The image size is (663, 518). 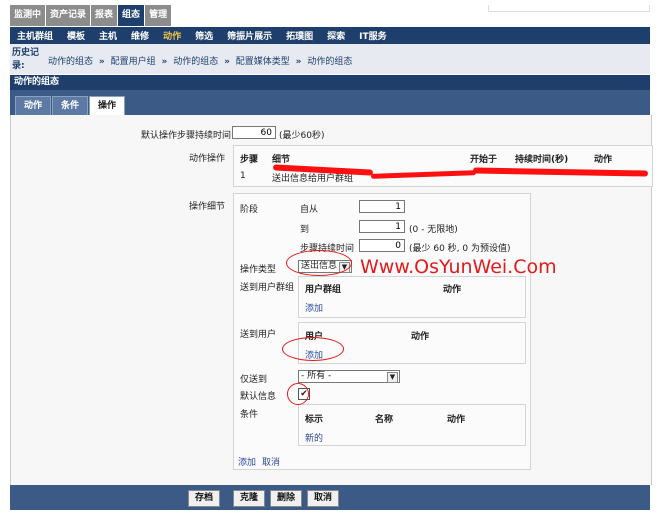 What do you see at coordinates (349, 376) in the screenshot?
I see `only-send-select: - 所有 - ▼` at bounding box center [349, 376].